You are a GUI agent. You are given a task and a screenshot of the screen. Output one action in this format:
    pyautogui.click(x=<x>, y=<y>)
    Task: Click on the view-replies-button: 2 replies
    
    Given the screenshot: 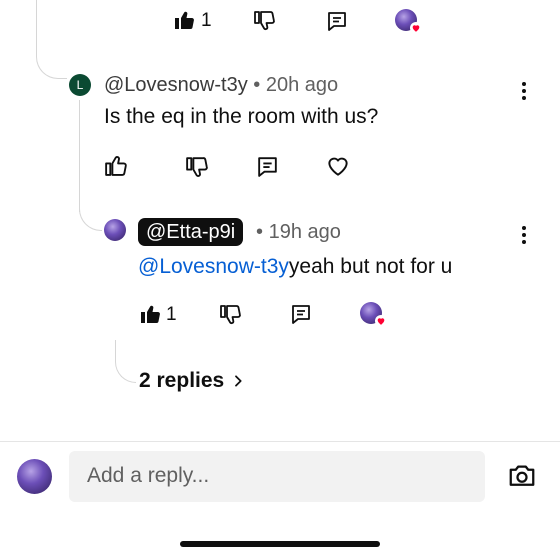 What is the action you would take?
    pyautogui.click(x=192, y=381)
    